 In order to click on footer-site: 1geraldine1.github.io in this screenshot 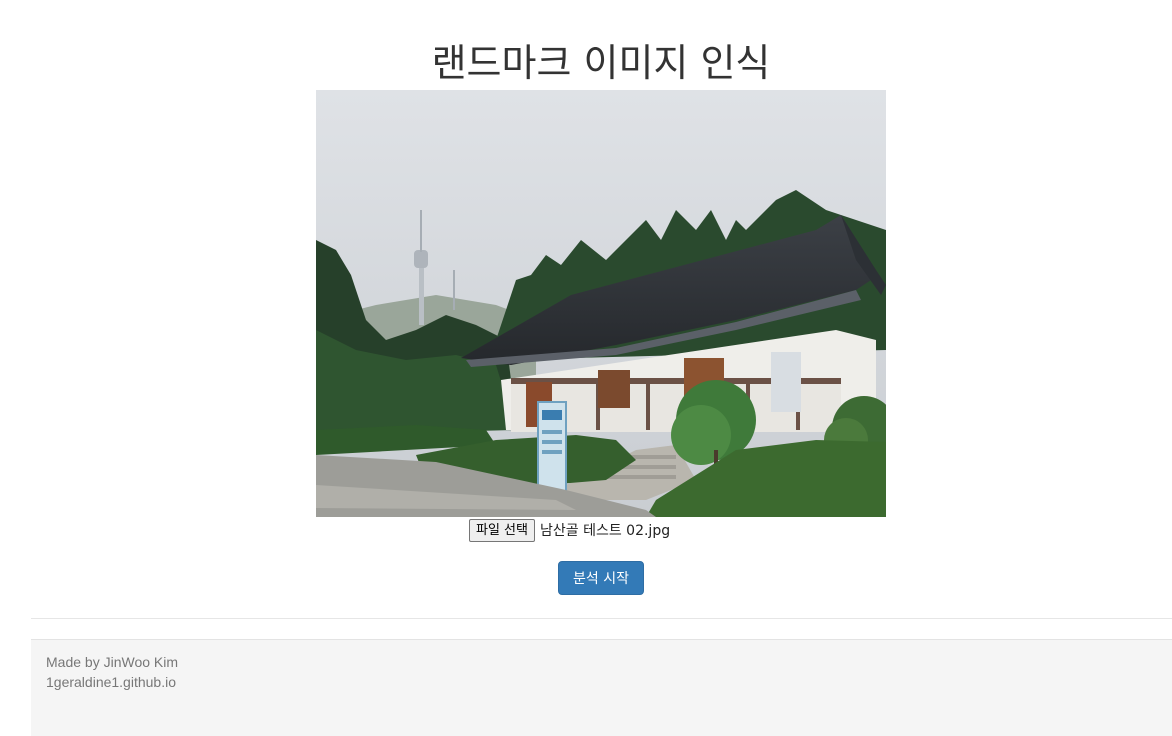, I will do `click(111, 682)`.